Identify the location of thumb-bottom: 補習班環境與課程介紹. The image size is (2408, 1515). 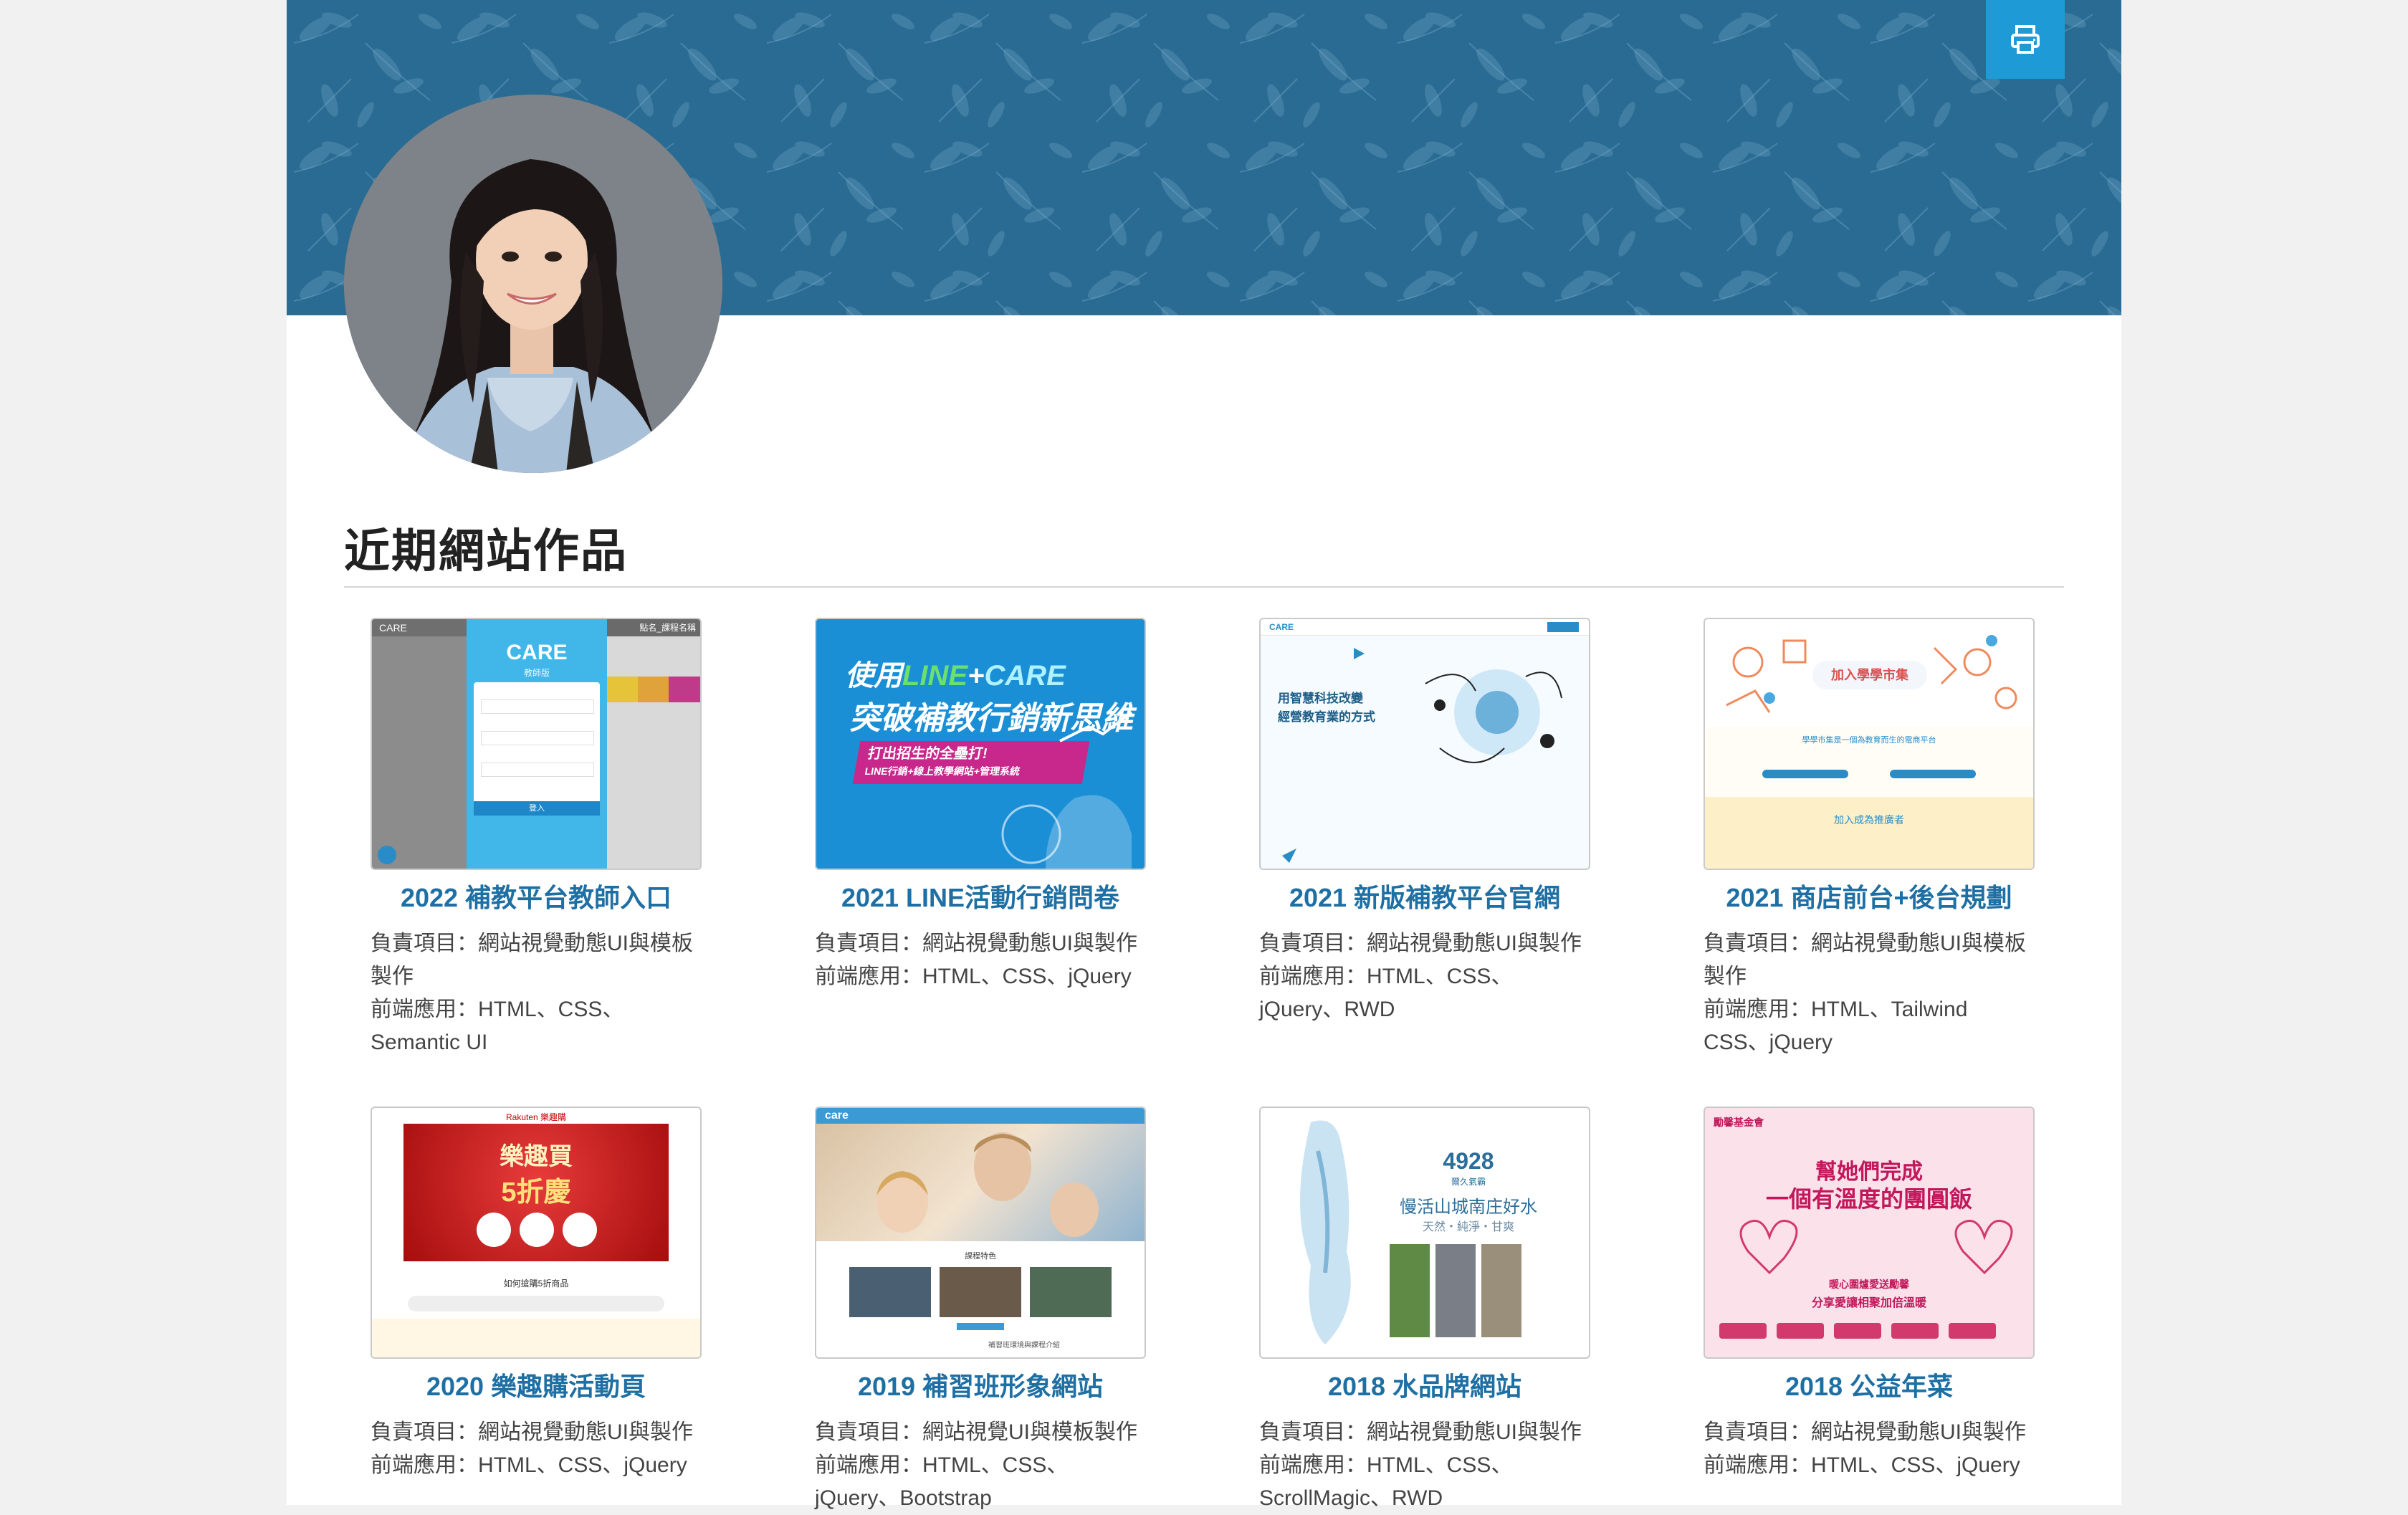
(1024, 1345).